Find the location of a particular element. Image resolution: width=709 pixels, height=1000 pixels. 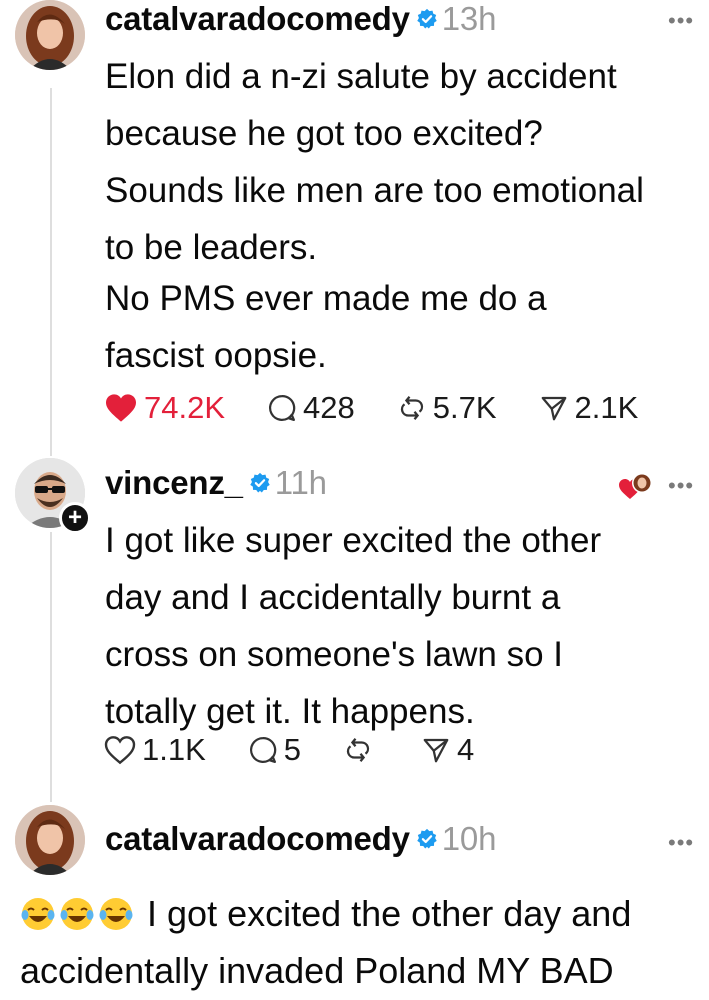

share-count: 2.1K is located at coordinates (606, 407).